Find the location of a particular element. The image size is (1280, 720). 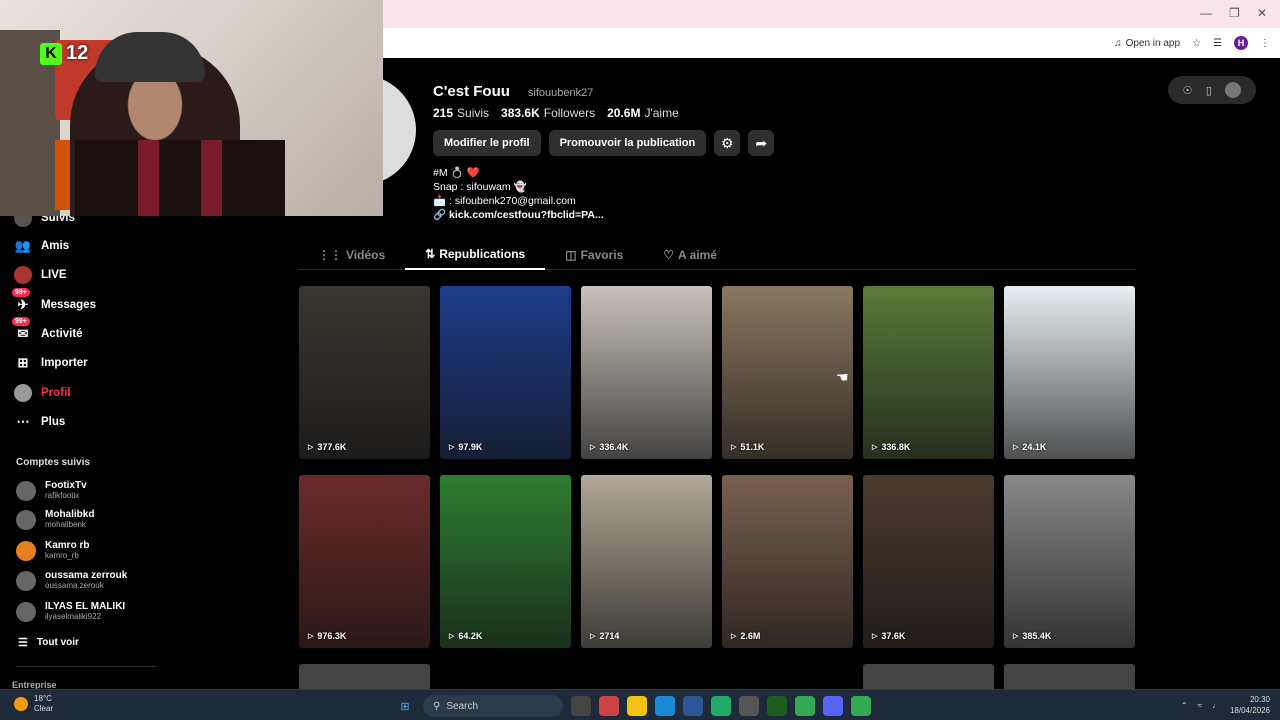

wifi-icon: ≈ is located at coordinates (1200, 705).